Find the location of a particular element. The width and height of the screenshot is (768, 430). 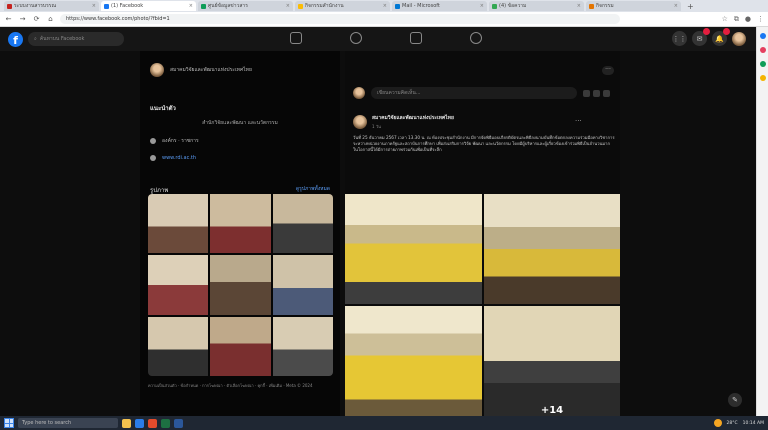

website-link: www.rdi.ac.th is located at coordinates (179, 158).